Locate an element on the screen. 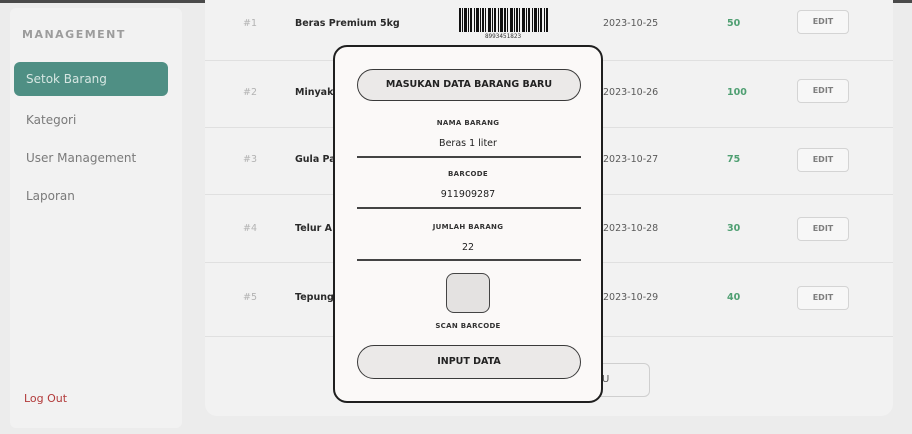  hidden-action-label: U is located at coordinates (606, 379).